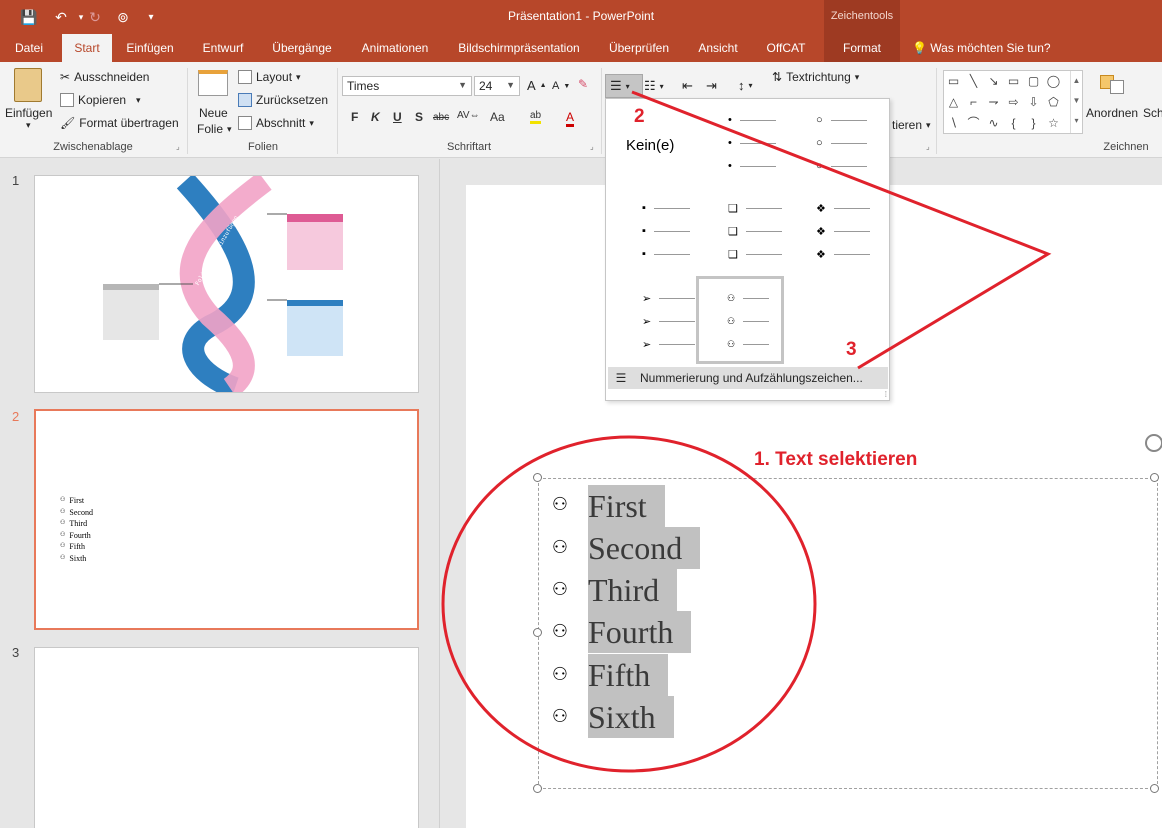 The image size is (1162, 828). I want to click on numbering-button: ☷ ▾, so click(654, 86).